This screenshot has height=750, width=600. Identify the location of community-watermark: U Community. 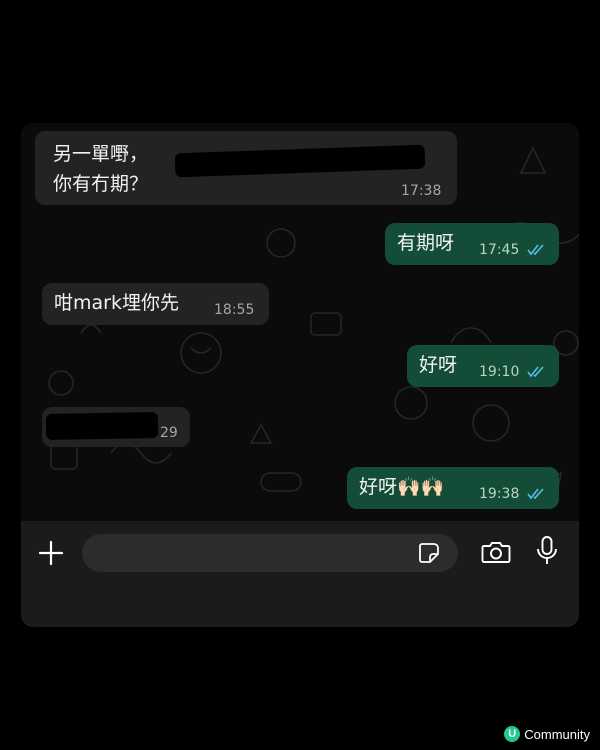
(547, 734).